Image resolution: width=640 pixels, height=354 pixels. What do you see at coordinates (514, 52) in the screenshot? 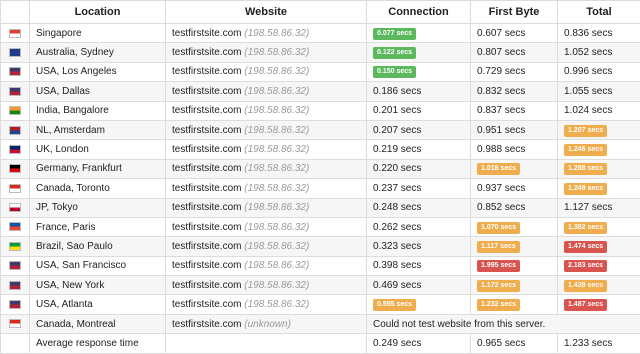
I see `first-byte-cell: 0.807 secs` at bounding box center [514, 52].